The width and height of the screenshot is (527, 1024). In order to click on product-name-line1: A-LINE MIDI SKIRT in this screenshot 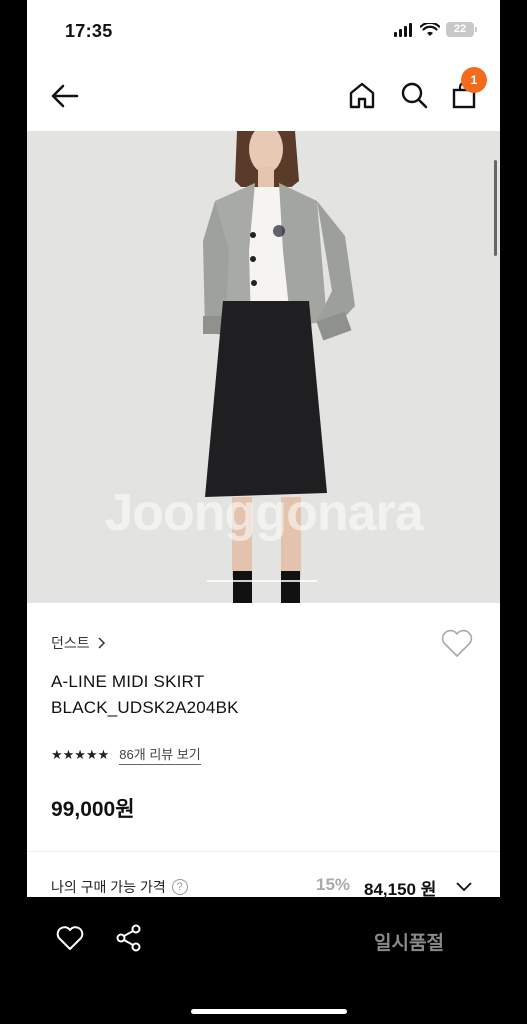, I will do `click(128, 681)`.